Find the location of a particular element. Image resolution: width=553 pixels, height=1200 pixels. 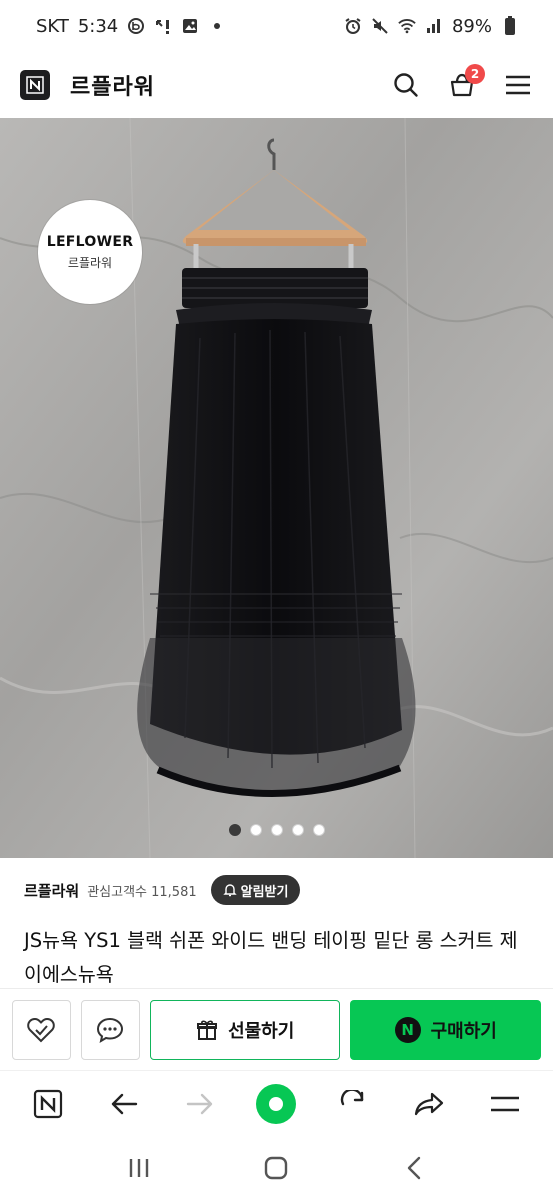

back-arrow-icon is located at coordinates (124, 1103).